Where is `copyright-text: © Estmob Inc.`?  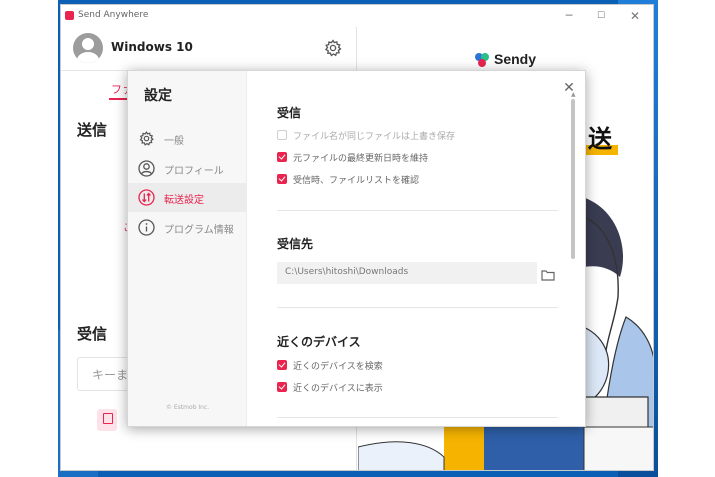
copyright-text: © Estmob Inc. is located at coordinates (188, 407).